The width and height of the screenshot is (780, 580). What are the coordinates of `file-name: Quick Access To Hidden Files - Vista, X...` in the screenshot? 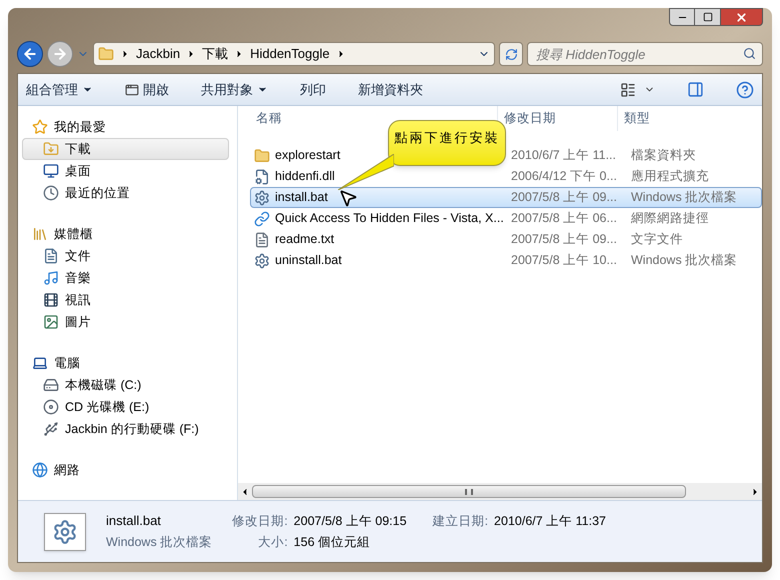 It's located at (389, 219).